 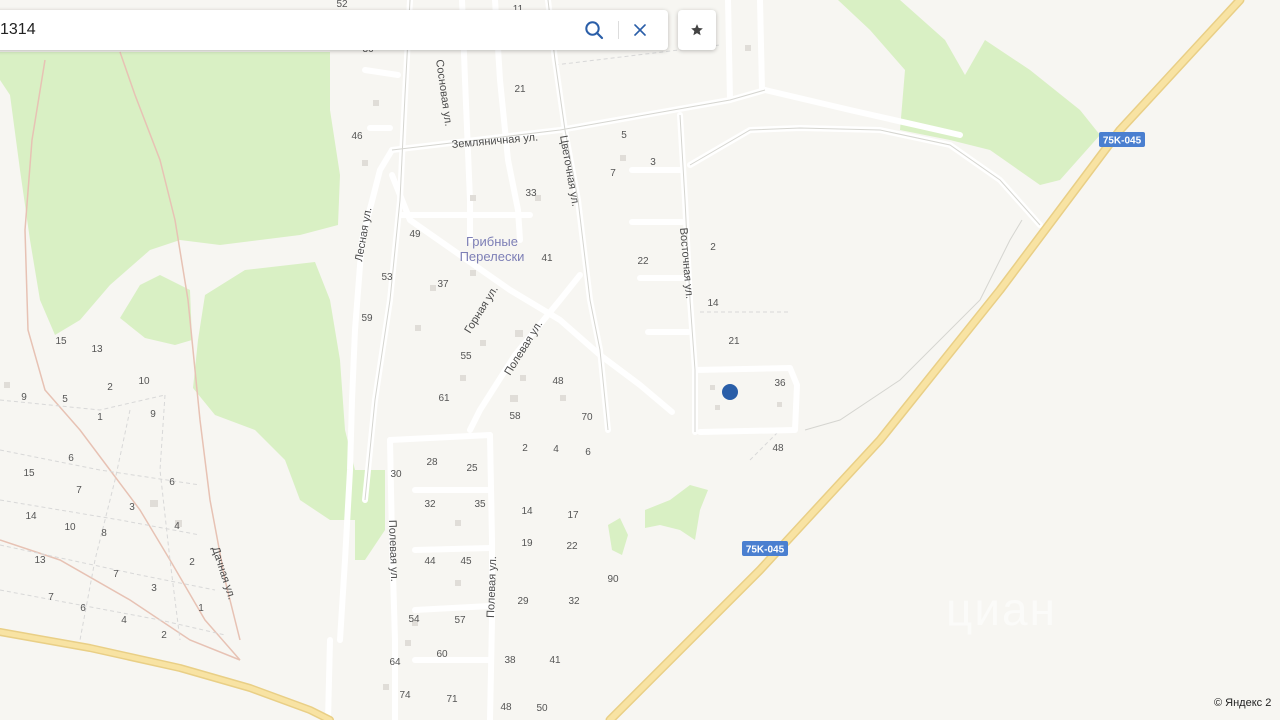 What do you see at coordinates (531, 193) in the screenshot?
I see `house-number: 33` at bounding box center [531, 193].